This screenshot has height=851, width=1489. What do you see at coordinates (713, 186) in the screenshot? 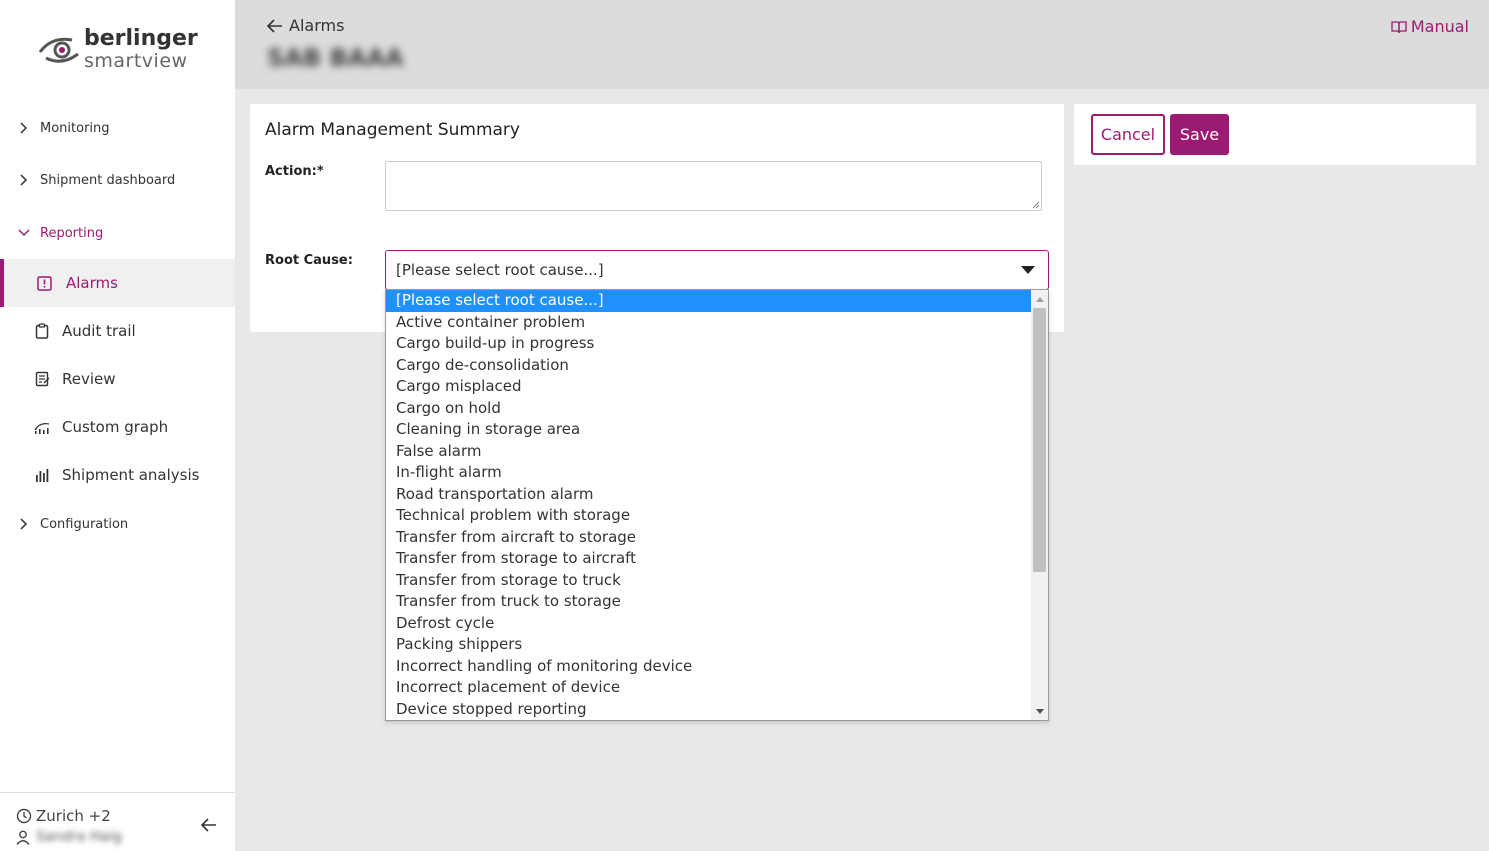
I see `action-textarea` at bounding box center [713, 186].